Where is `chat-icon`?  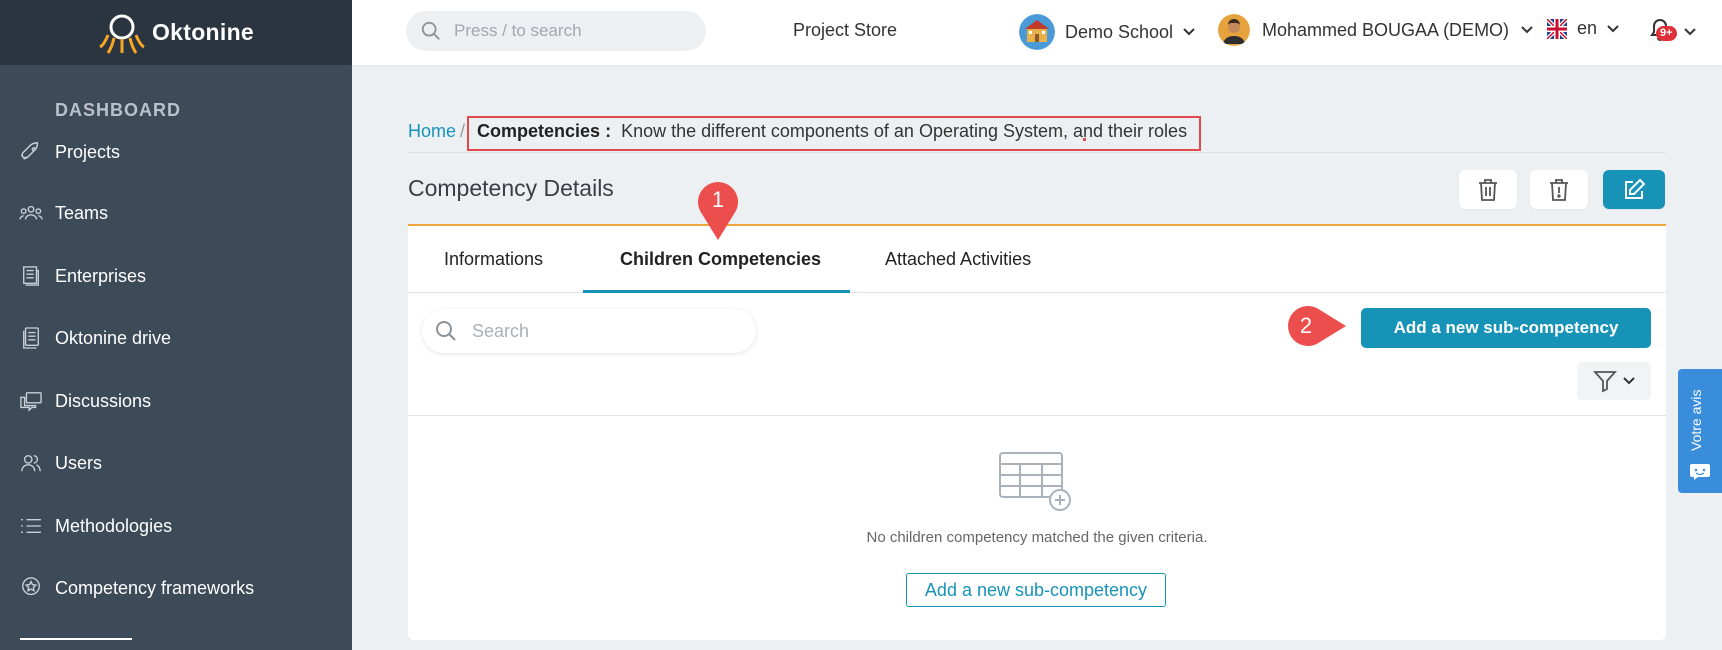
chat-icon is located at coordinates (31, 401).